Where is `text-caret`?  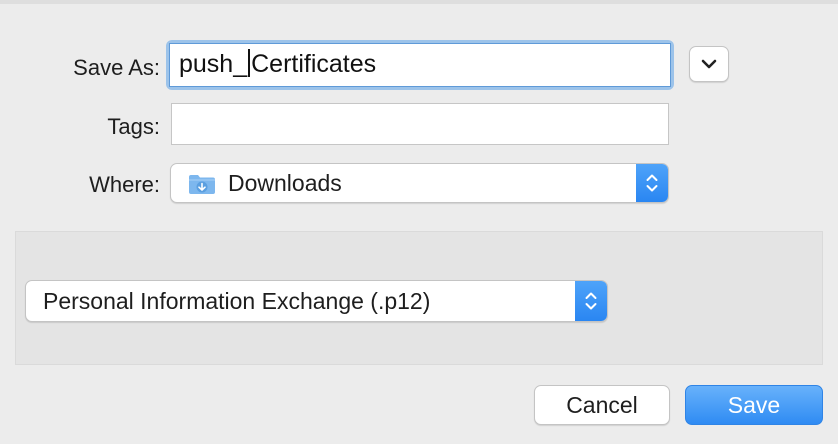 text-caret is located at coordinates (249, 63).